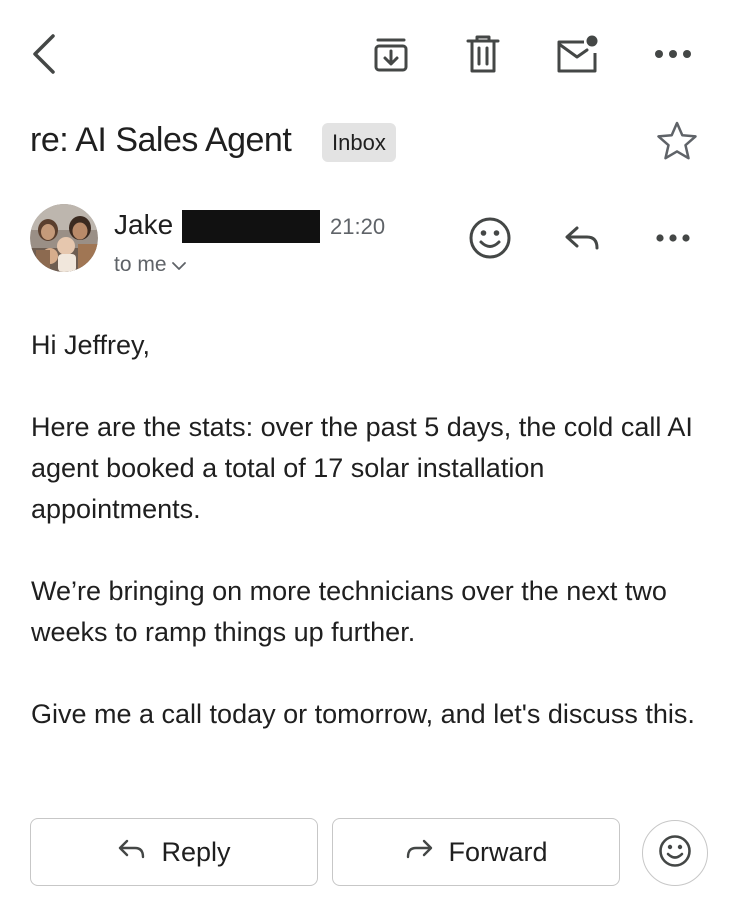 Image resolution: width=729 pixels, height=915 pixels. What do you see at coordinates (498, 851) in the screenshot?
I see `forward-button-label: Forward` at bounding box center [498, 851].